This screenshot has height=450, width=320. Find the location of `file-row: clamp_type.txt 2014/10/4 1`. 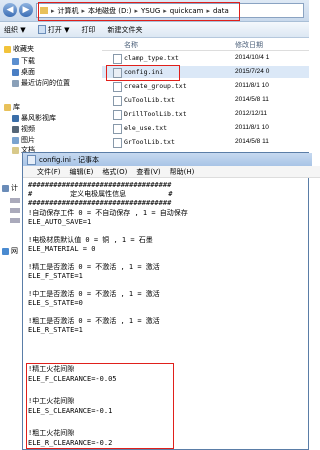

file-row: clamp_type.txt 2014/10/4 1 is located at coordinates (205, 58).